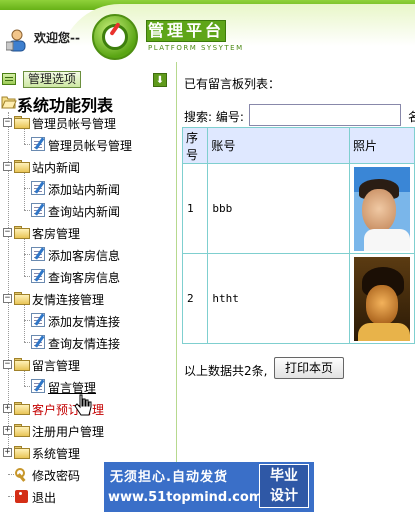 The width and height of the screenshot is (415, 512). What do you see at coordinates (57, 38) in the screenshot?
I see `welcome-text: 欢迎您--` at bounding box center [57, 38].